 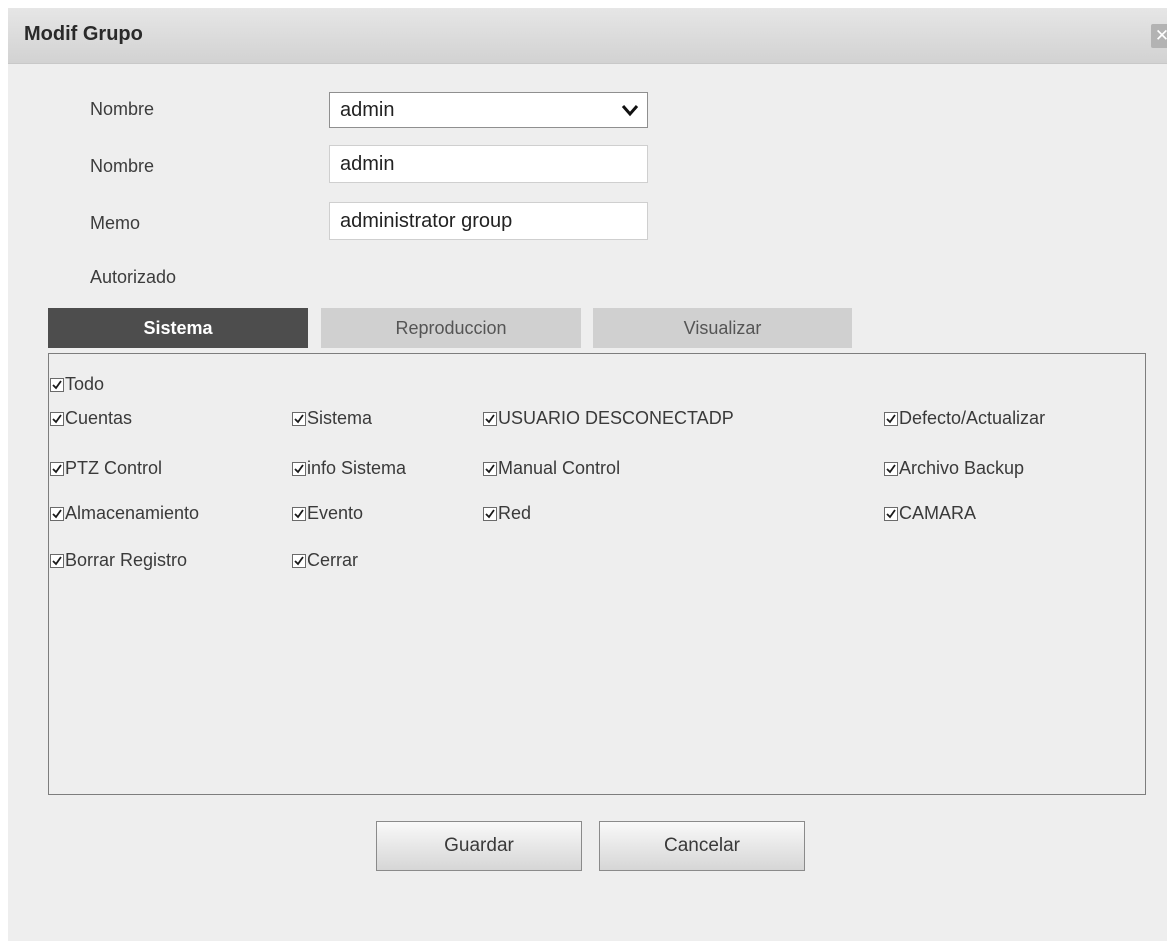 I want to click on perm-manual-control: Manual Control, so click(x=551, y=468).